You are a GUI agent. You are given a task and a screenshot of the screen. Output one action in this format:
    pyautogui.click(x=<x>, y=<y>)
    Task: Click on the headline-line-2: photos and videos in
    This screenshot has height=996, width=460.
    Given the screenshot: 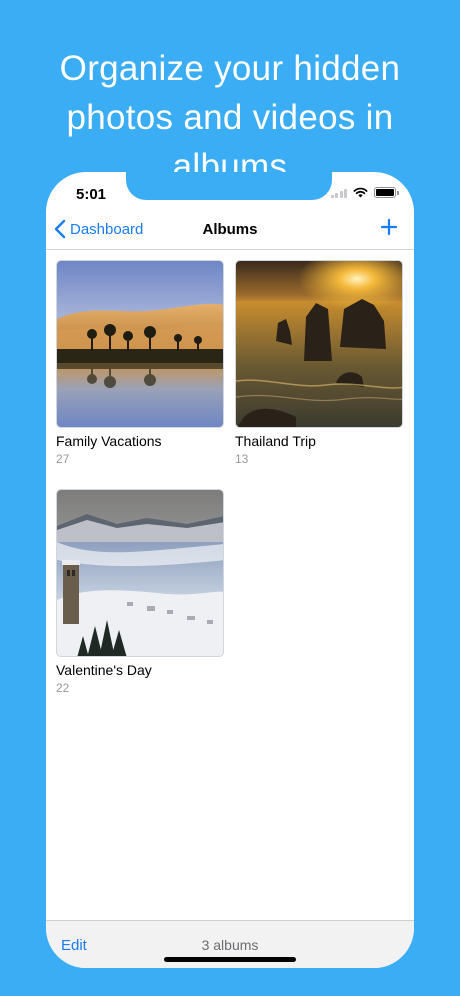 What is the action you would take?
    pyautogui.click(x=230, y=117)
    